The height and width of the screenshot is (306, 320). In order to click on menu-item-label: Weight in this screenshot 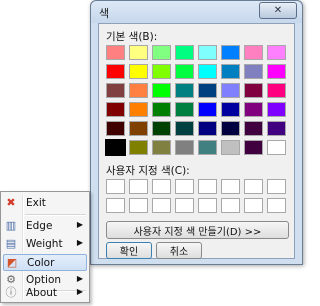, I will do `click(44, 244)`.